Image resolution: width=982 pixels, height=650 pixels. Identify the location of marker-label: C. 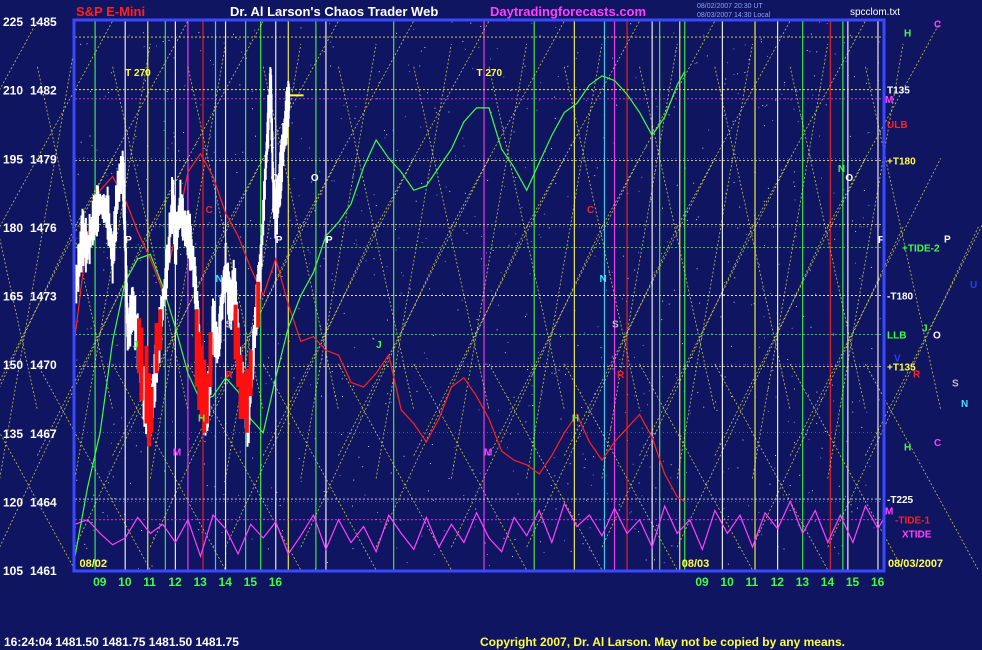
(590, 210).